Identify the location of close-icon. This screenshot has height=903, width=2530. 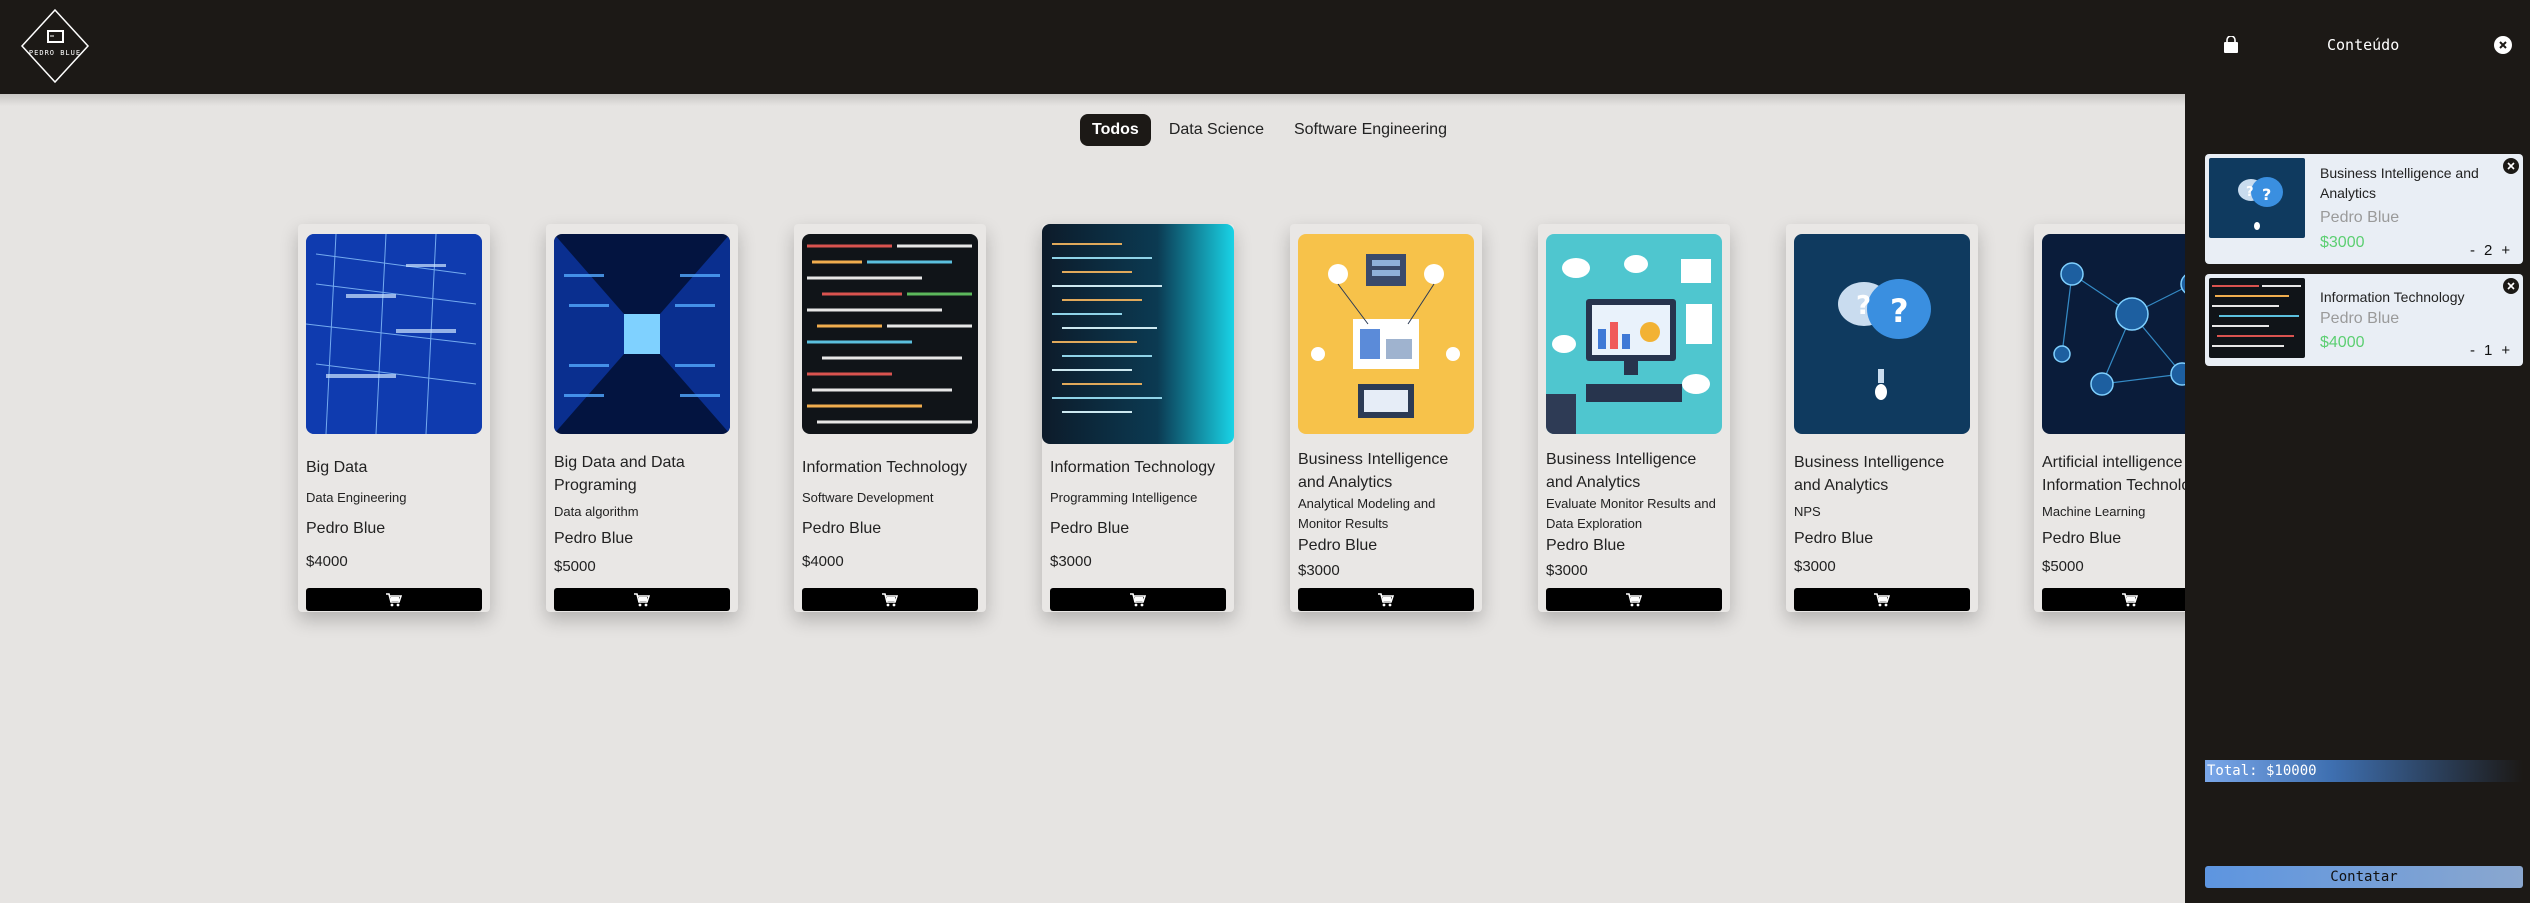
(2503, 45).